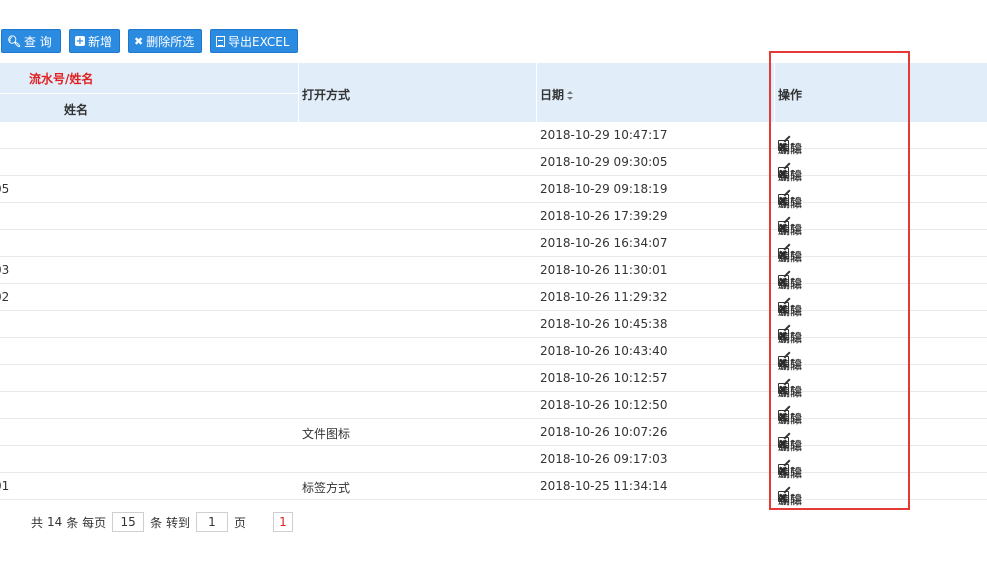  Describe the element at coordinates (80, 41) in the screenshot. I see `plus-icon: +` at that location.